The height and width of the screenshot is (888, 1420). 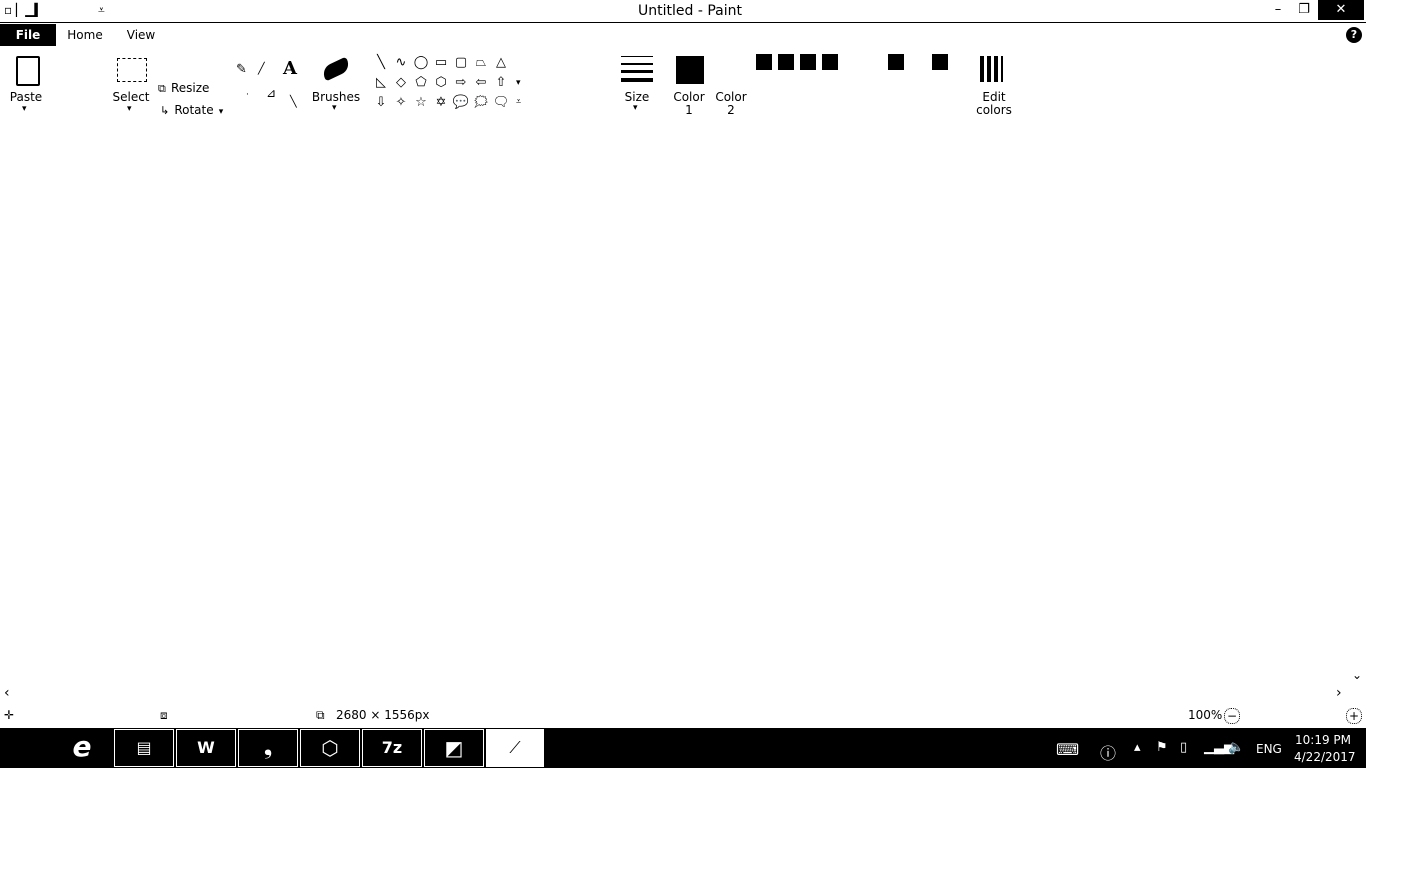 I want to click on word-icon: W, so click(x=206, y=748).